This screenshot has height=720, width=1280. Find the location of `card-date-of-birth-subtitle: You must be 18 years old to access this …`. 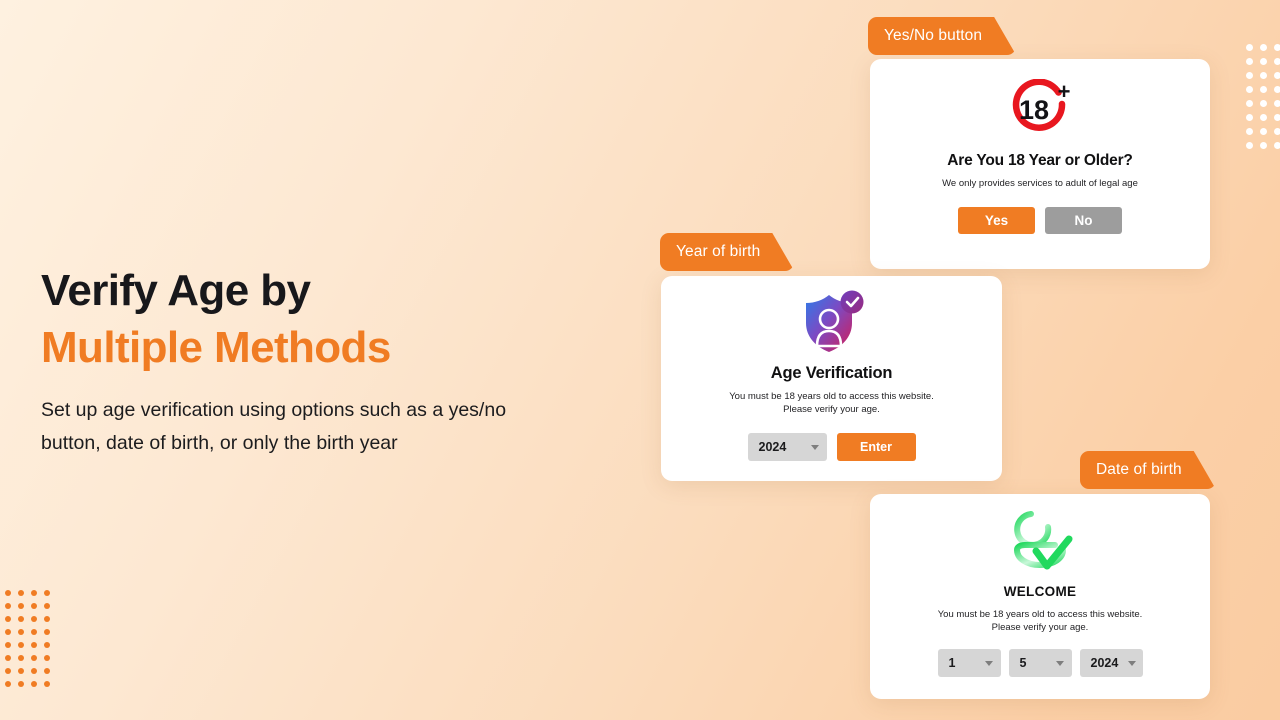

card-date-of-birth-subtitle: You must be 18 years old to access this … is located at coordinates (1040, 621).